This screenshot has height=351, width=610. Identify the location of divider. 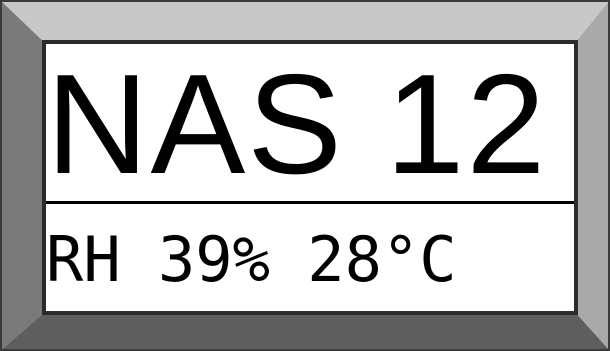
(310, 202).